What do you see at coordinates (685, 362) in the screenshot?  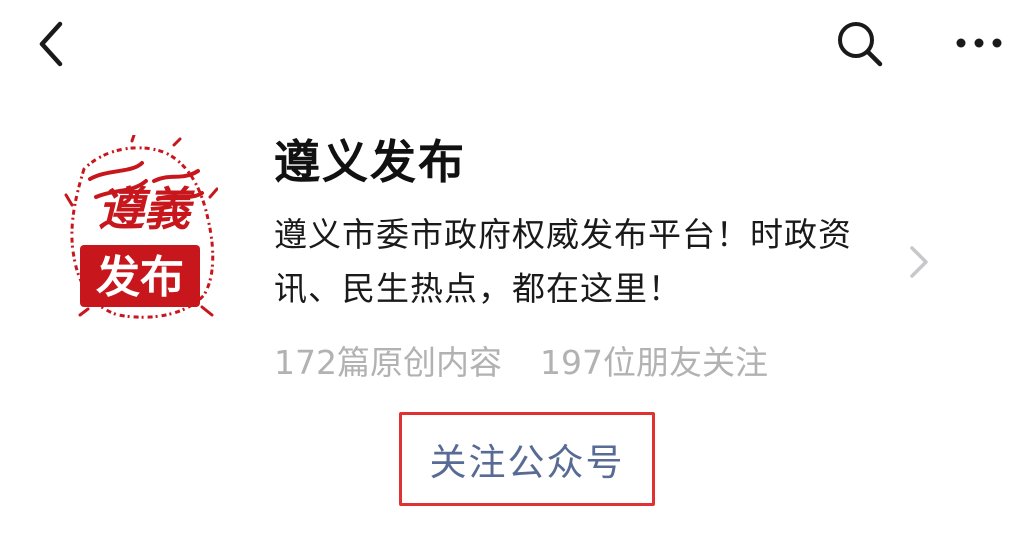 I see `followers-label: 位朋友关注` at bounding box center [685, 362].